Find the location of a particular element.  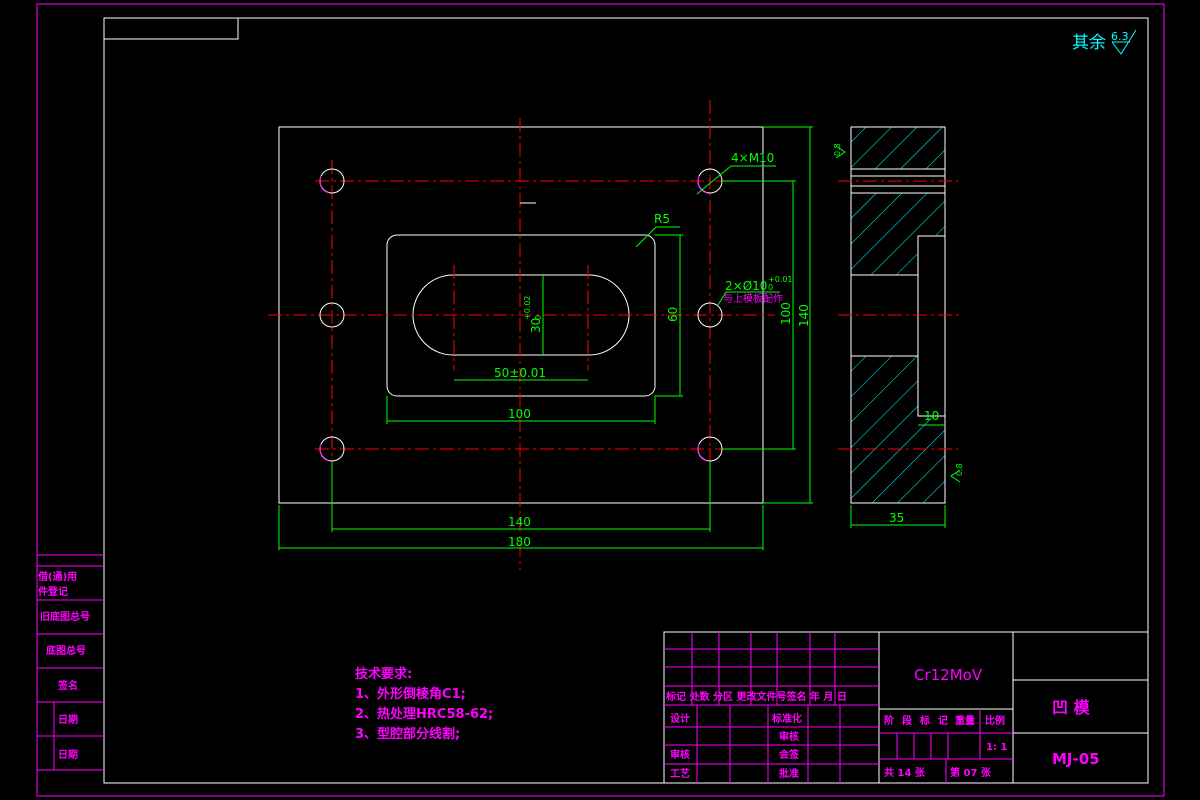

roughness-note: 其余 6.3 is located at coordinates (1104, 42).